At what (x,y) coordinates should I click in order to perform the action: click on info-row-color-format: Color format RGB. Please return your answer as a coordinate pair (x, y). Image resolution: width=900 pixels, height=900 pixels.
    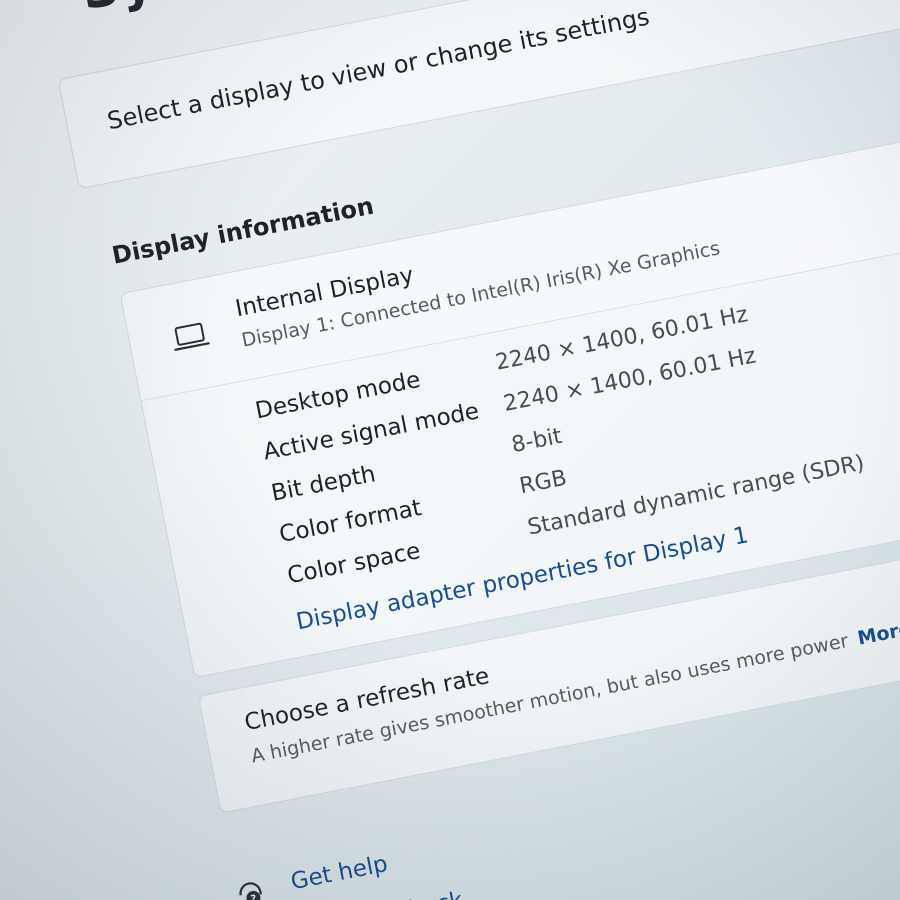
    Looking at the image, I should click on (423, 515).